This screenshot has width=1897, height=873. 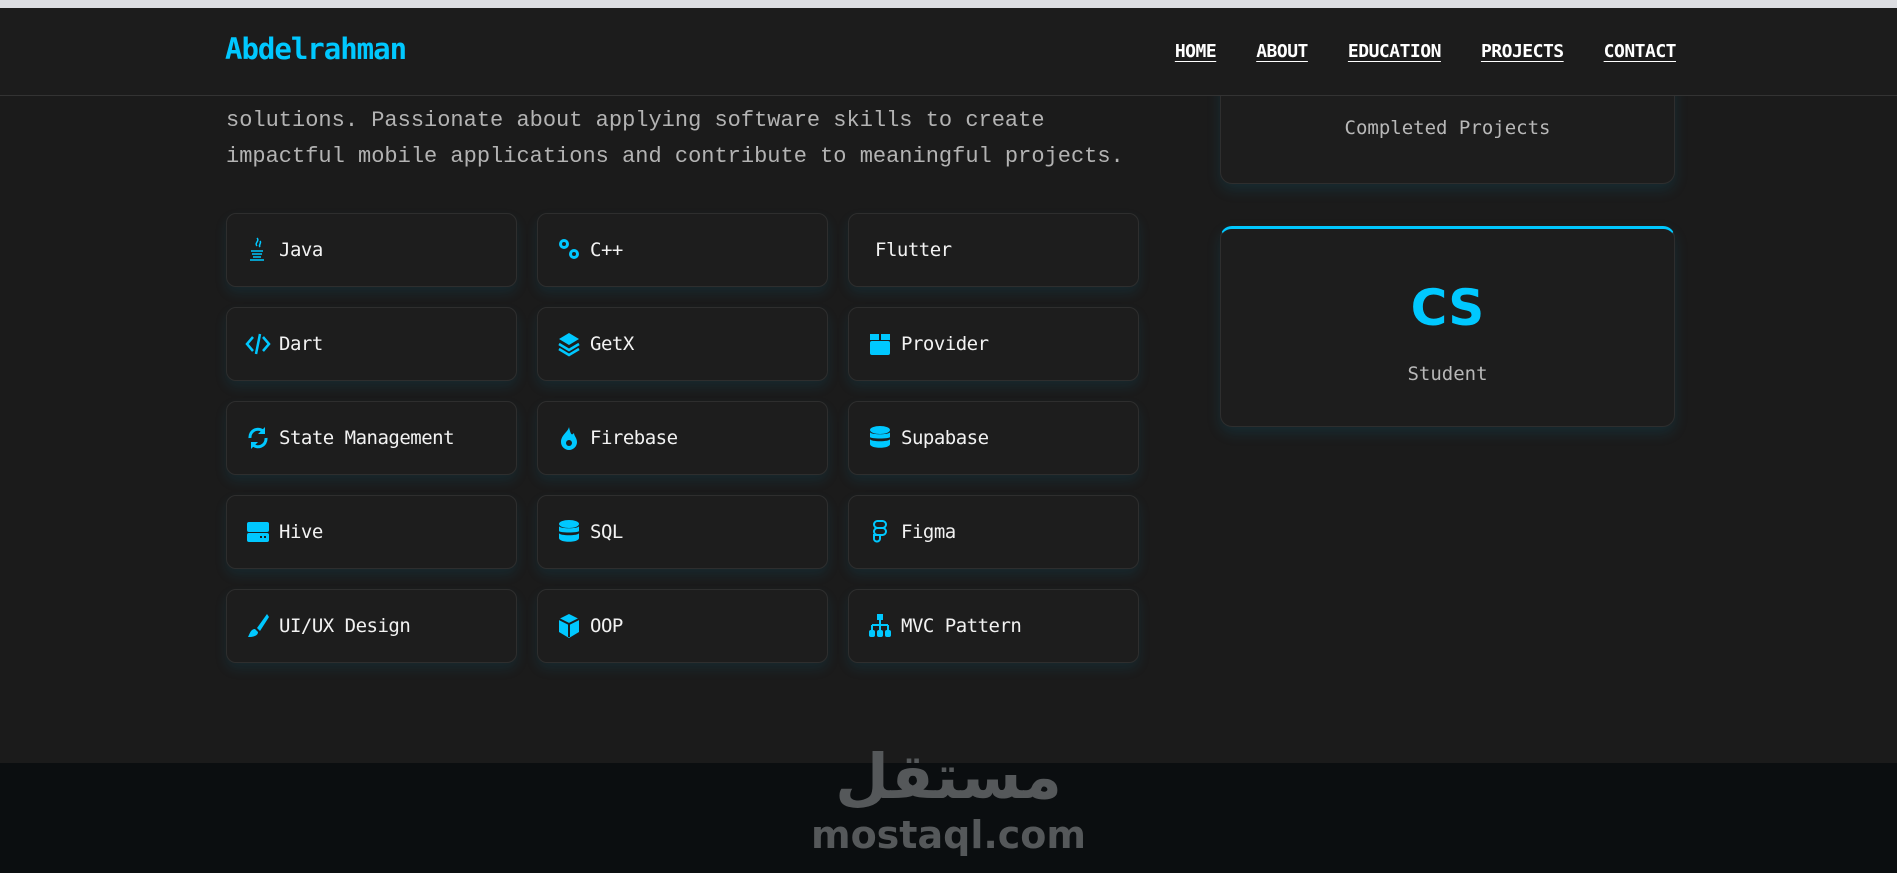 I want to click on skill-card-getx: GetX, so click(x=682, y=344).